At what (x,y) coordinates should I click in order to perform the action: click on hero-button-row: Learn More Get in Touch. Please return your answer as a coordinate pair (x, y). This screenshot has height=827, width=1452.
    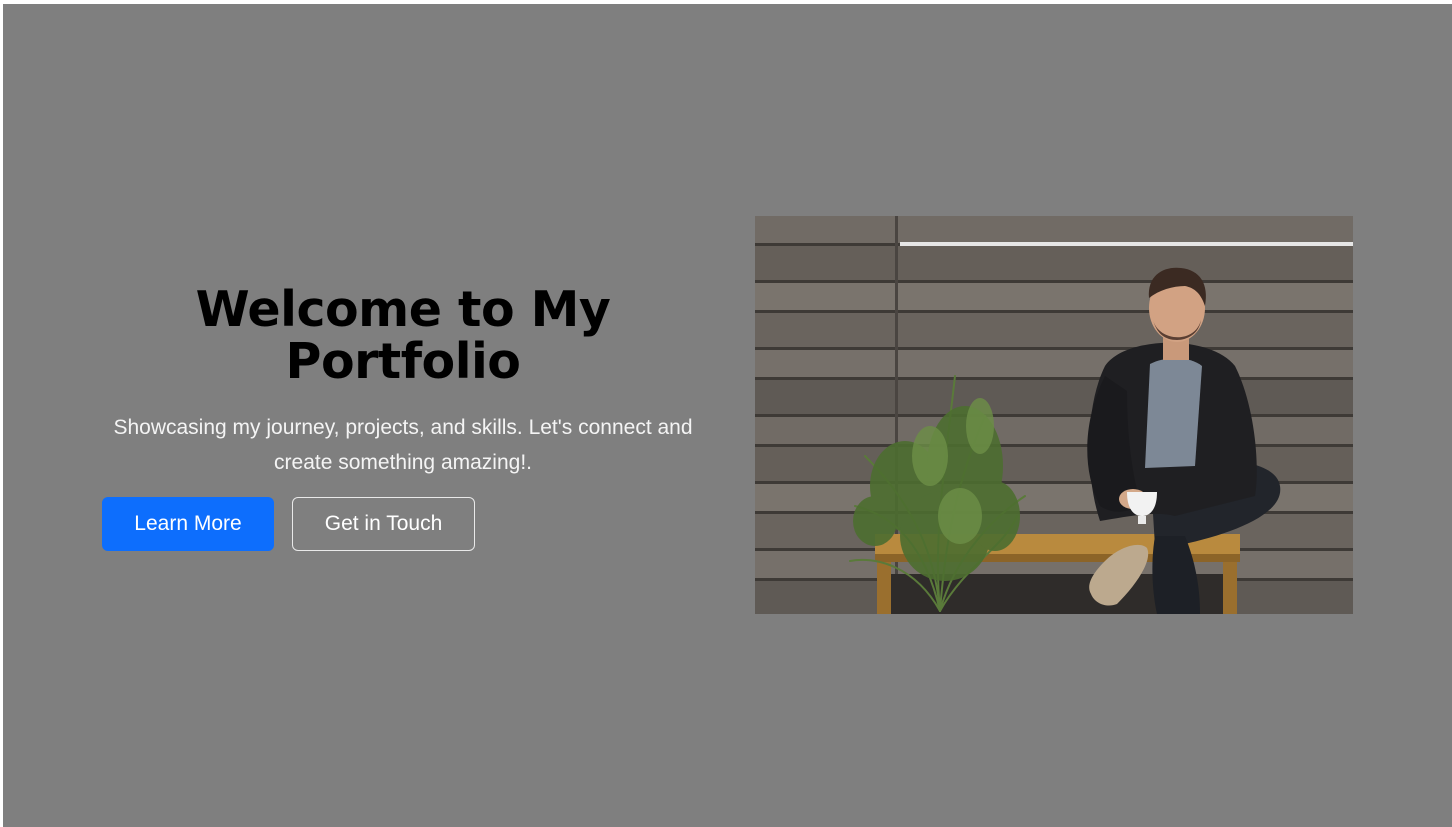
    Looking at the image, I should click on (288, 524).